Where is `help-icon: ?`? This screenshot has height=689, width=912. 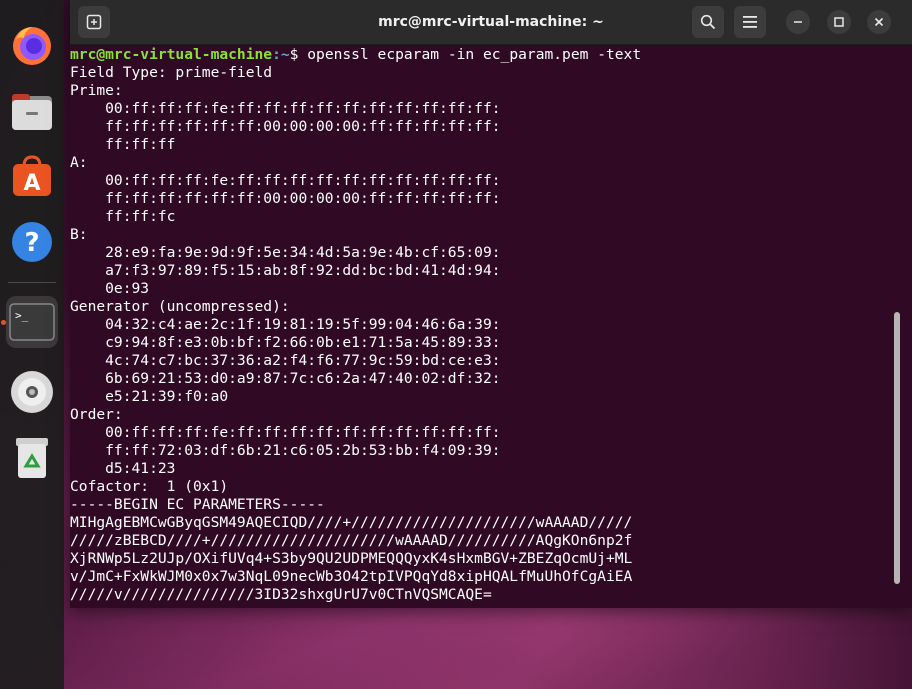 help-icon: ? is located at coordinates (32, 242).